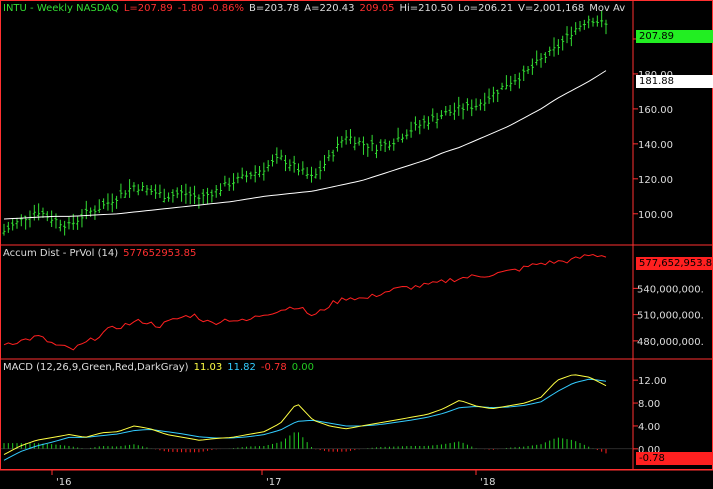 Image resolution: width=713 pixels, height=489 pixels. Describe the element at coordinates (273, 367) in the screenshot. I see `hist-value: -0.78` at that location.